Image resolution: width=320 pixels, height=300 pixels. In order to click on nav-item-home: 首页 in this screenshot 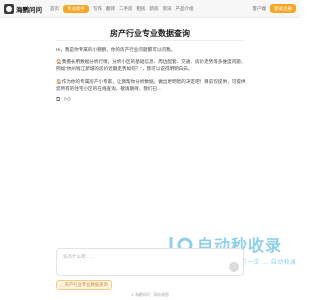, I will do `click(54, 9)`.